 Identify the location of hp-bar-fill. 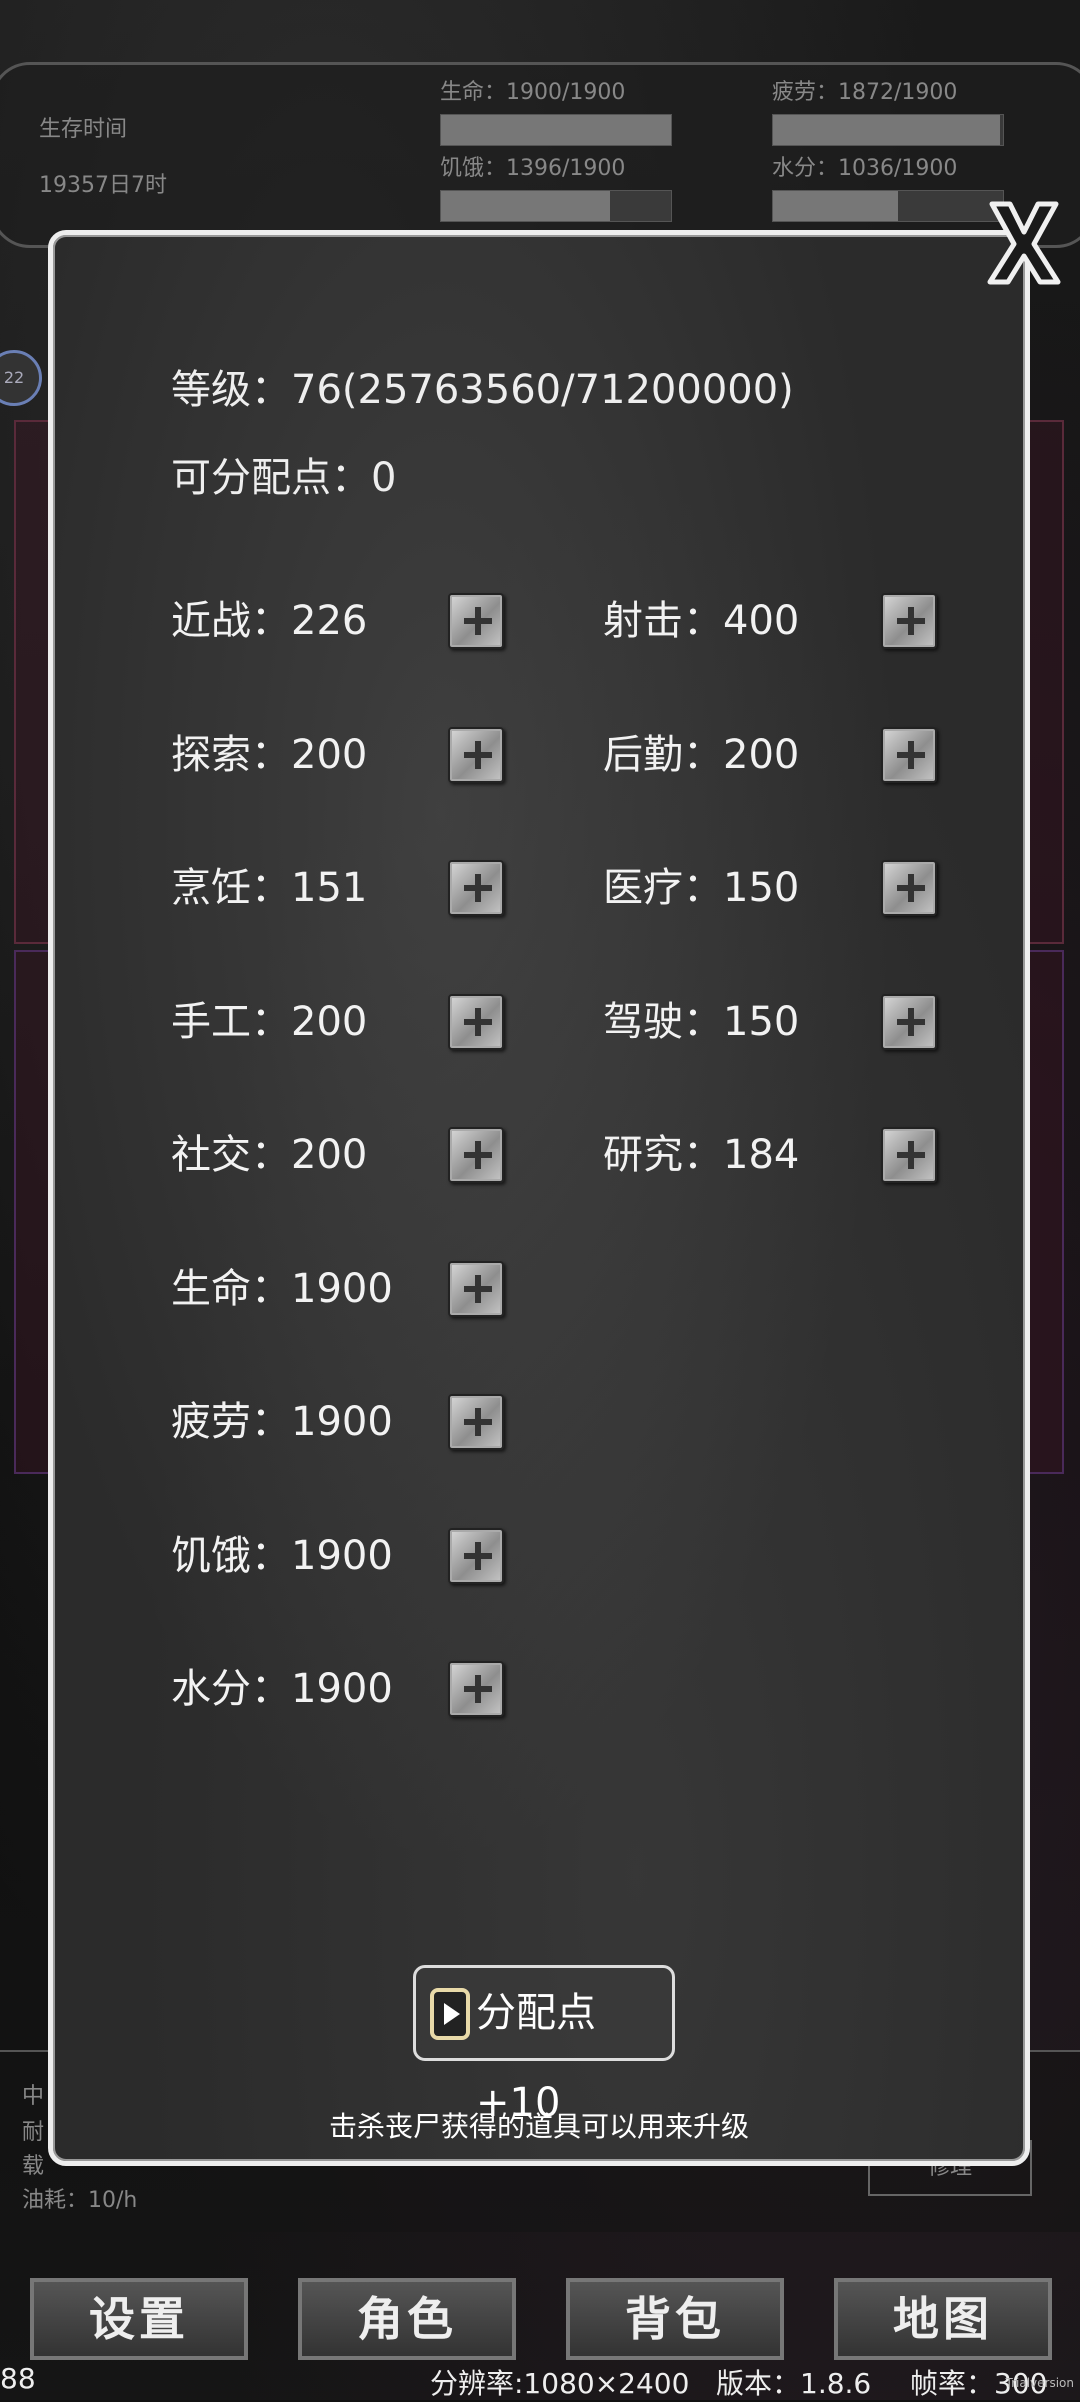
(556, 130).